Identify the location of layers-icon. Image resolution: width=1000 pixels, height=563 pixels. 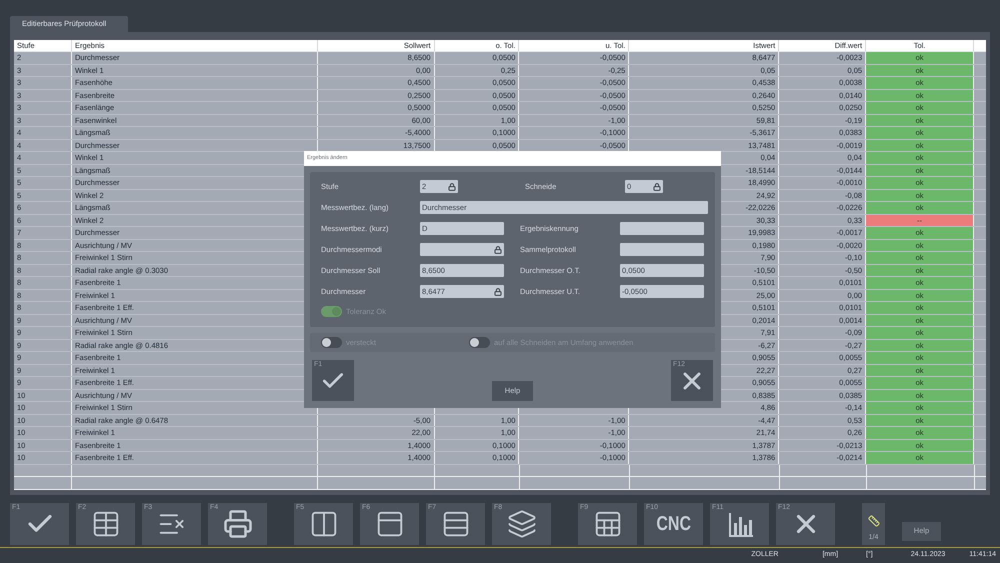
(521, 524).